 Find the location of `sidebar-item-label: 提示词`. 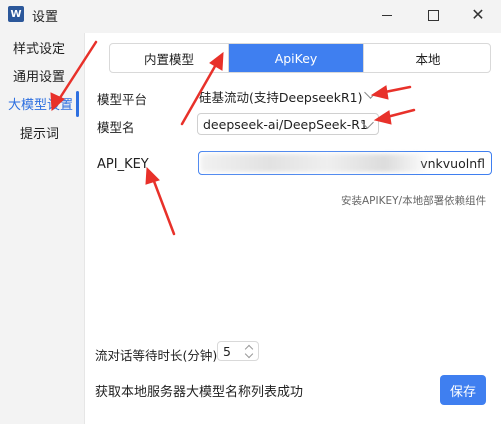

sidebar-item-label: 提示词 is located at coordinates (40, 134).